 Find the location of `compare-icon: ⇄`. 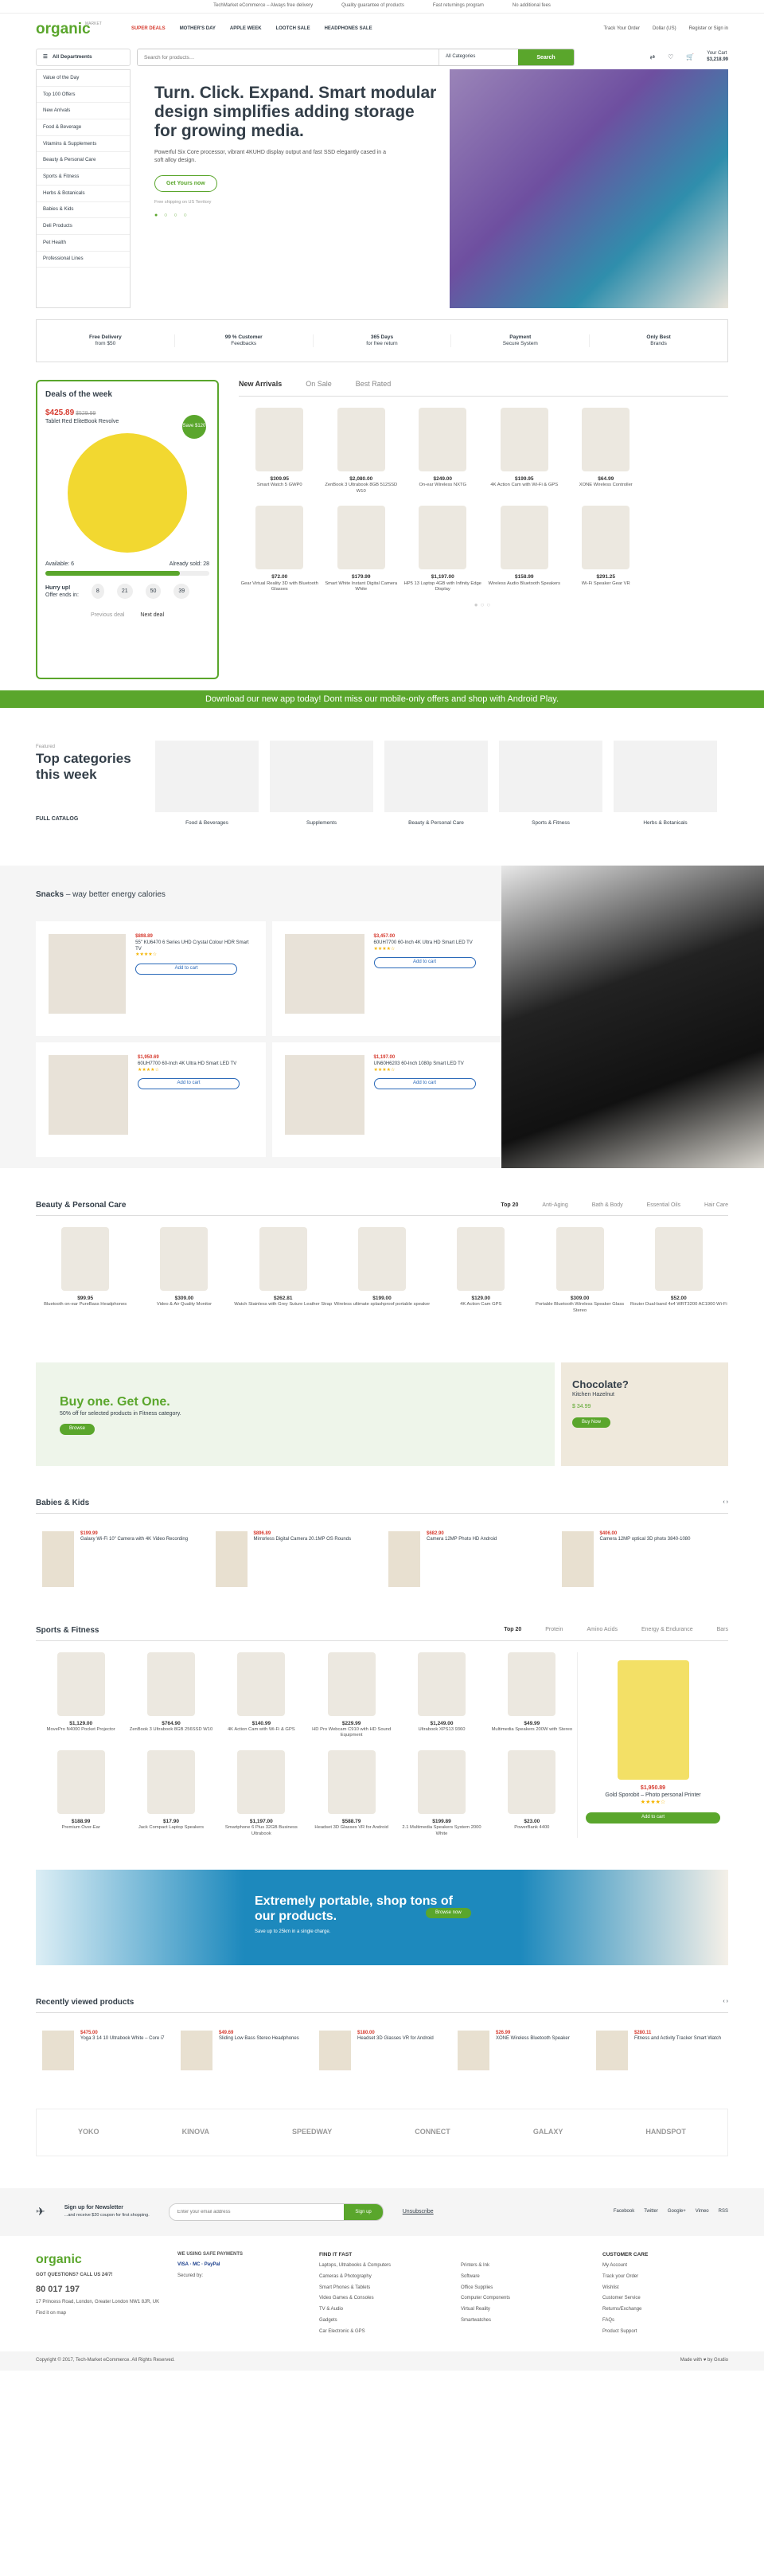

compare-icon: ⇄ is located at coordinates (652, 57).